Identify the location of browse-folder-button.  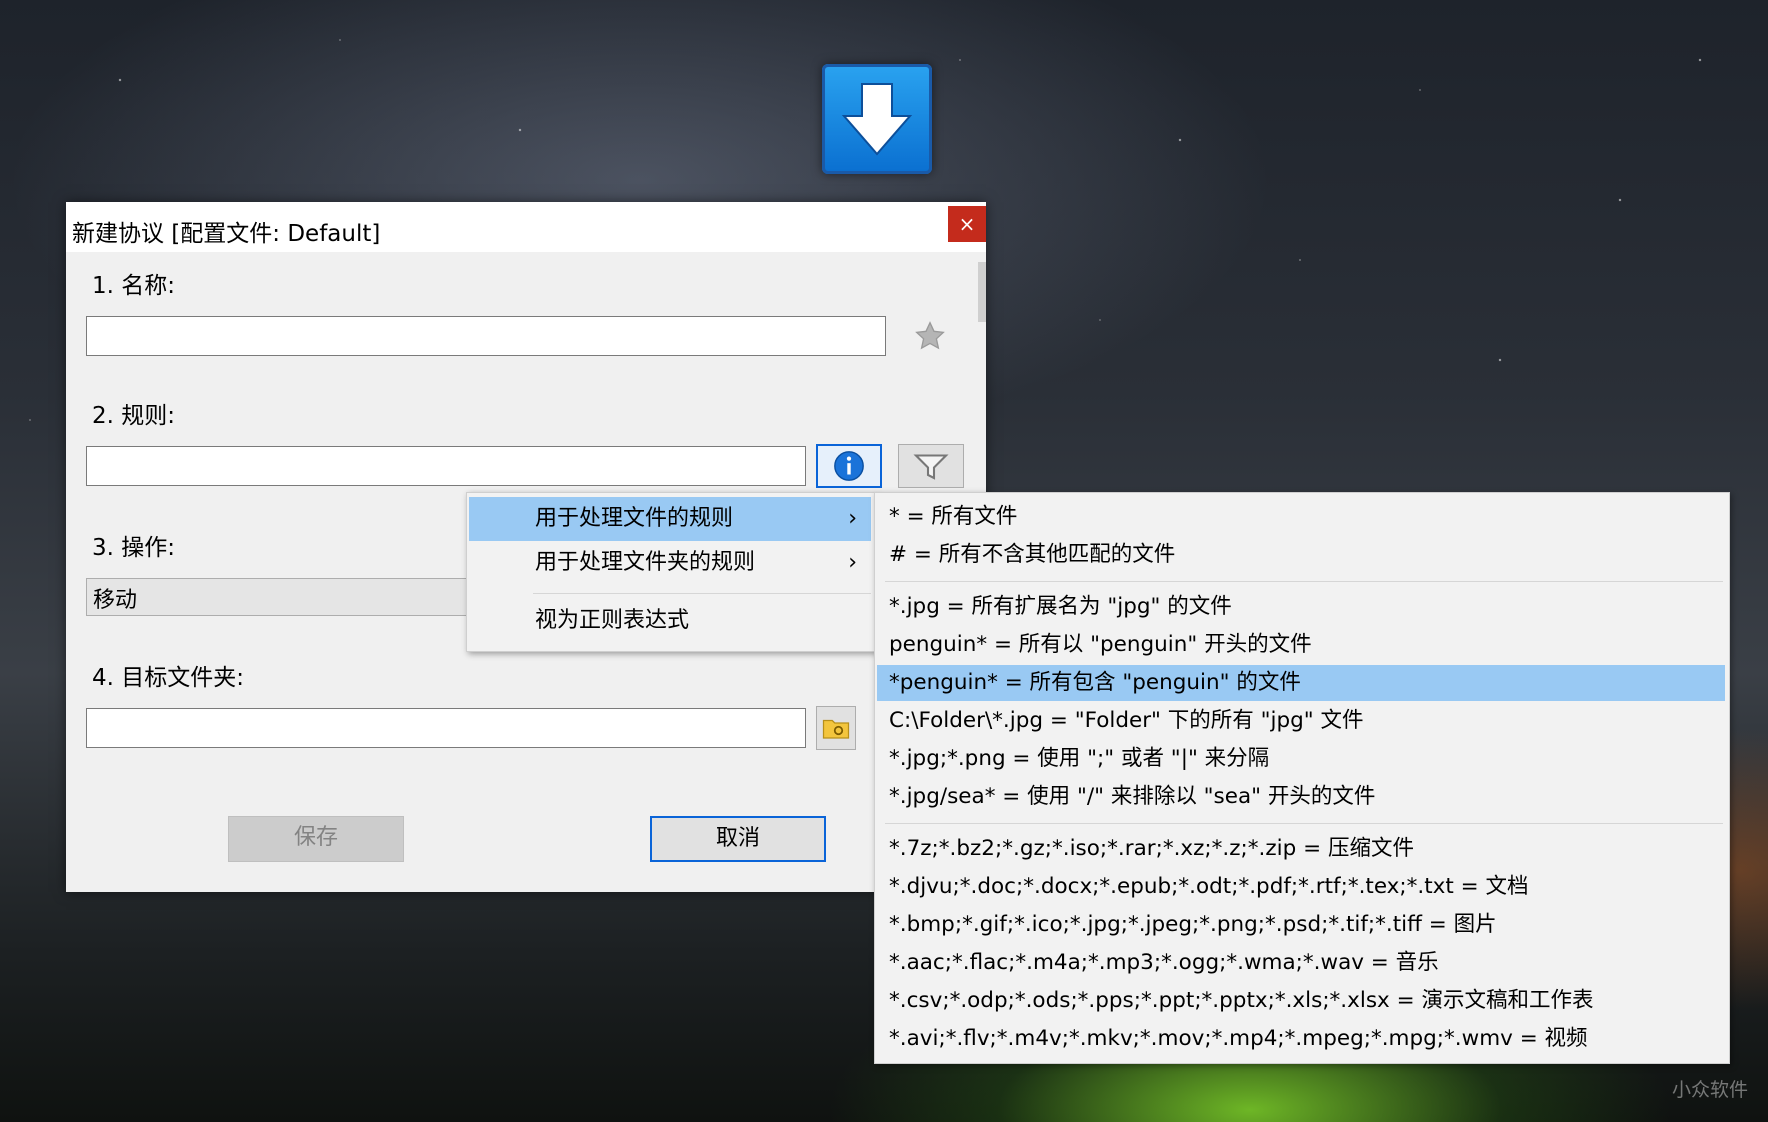
(836, 728).